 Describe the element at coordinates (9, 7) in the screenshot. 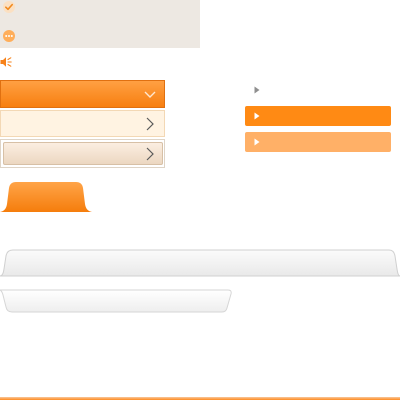

I see `check-circle-icon` at that location.